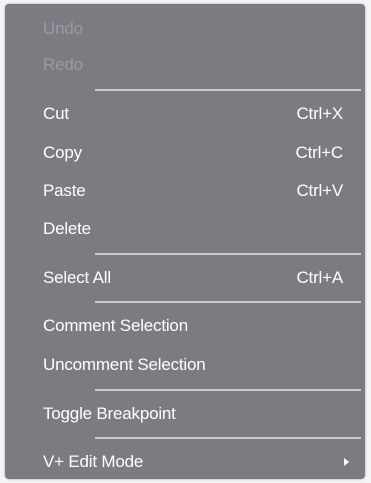 This screenshot has width=371, height=483. Describe the element at coordinates (115, 325) in the screenshot. I see `menu-item-label: Comment Selection` at that location.